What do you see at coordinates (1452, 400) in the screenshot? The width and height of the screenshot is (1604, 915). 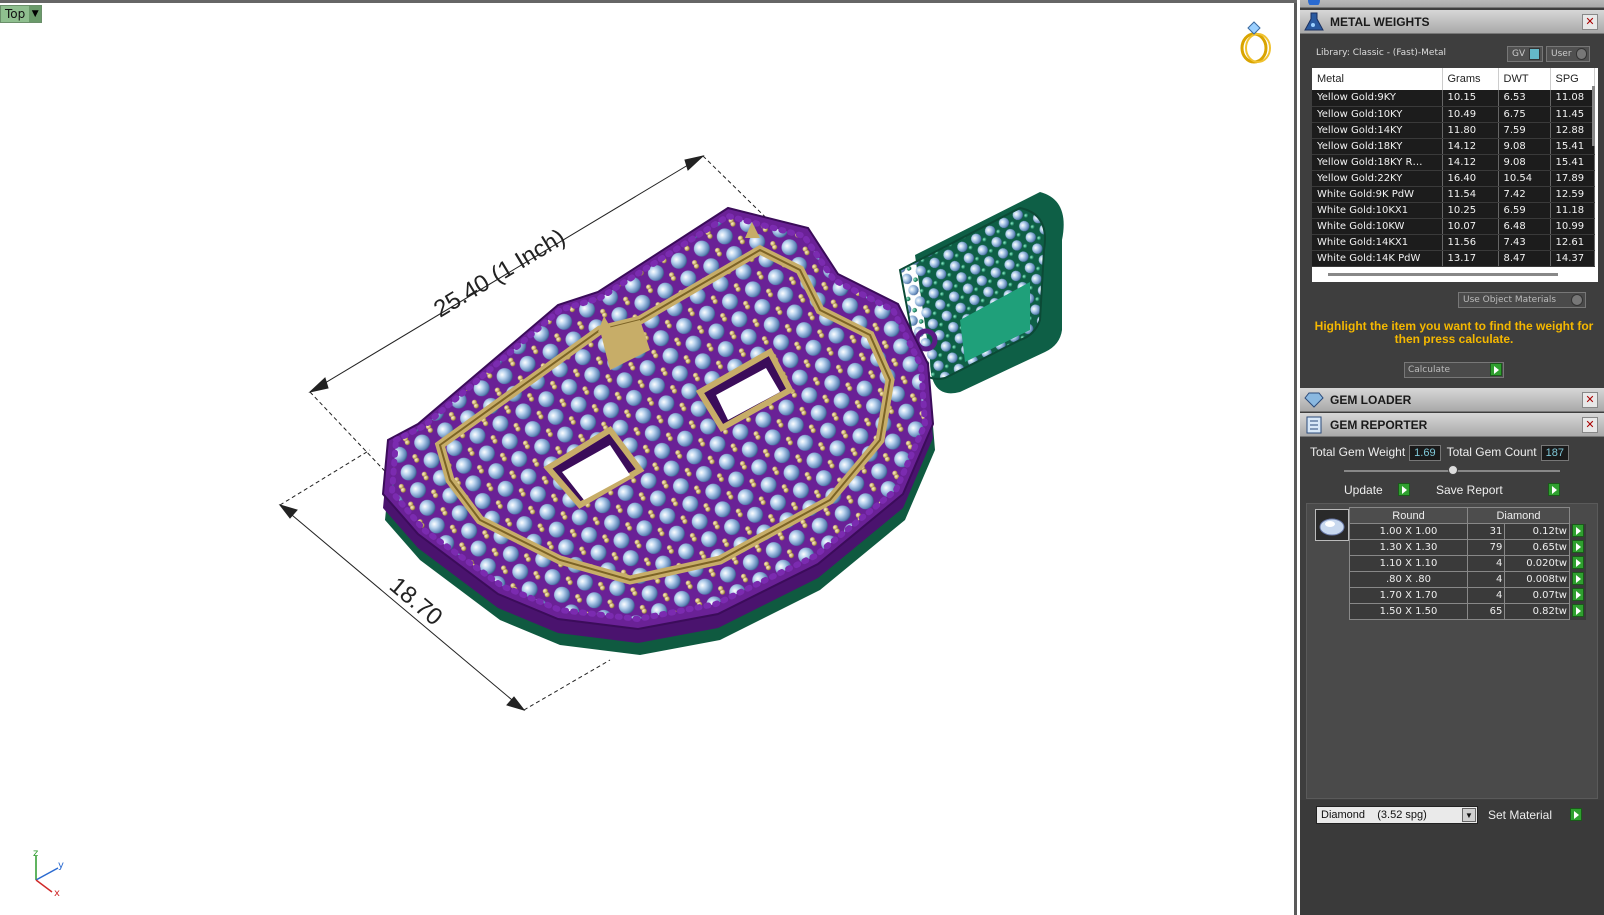 I see `gem-loader-header: GEM LOADER ✕` at bounding box center [1452, 400].